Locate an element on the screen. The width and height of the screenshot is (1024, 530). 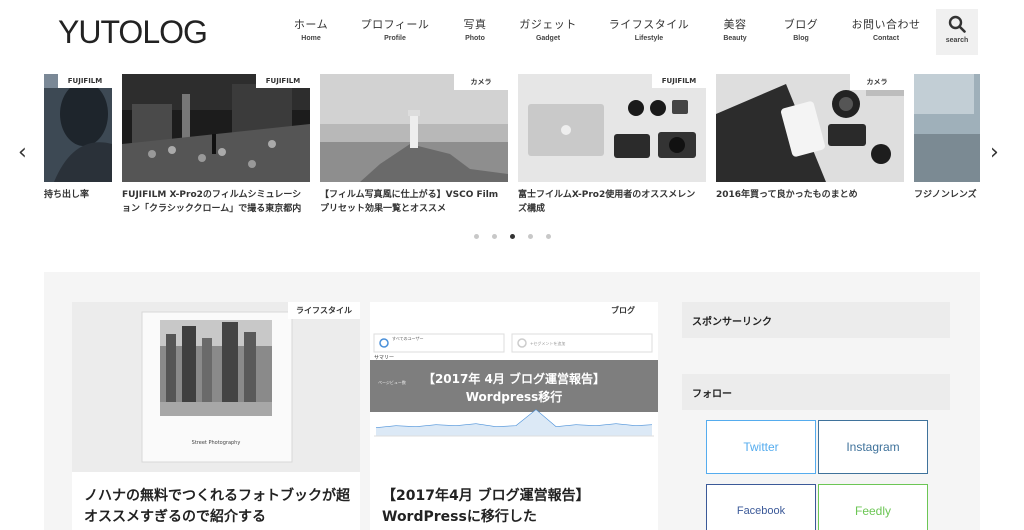
nav-label-jp: ガジェット is located at coordinates (548, 24).